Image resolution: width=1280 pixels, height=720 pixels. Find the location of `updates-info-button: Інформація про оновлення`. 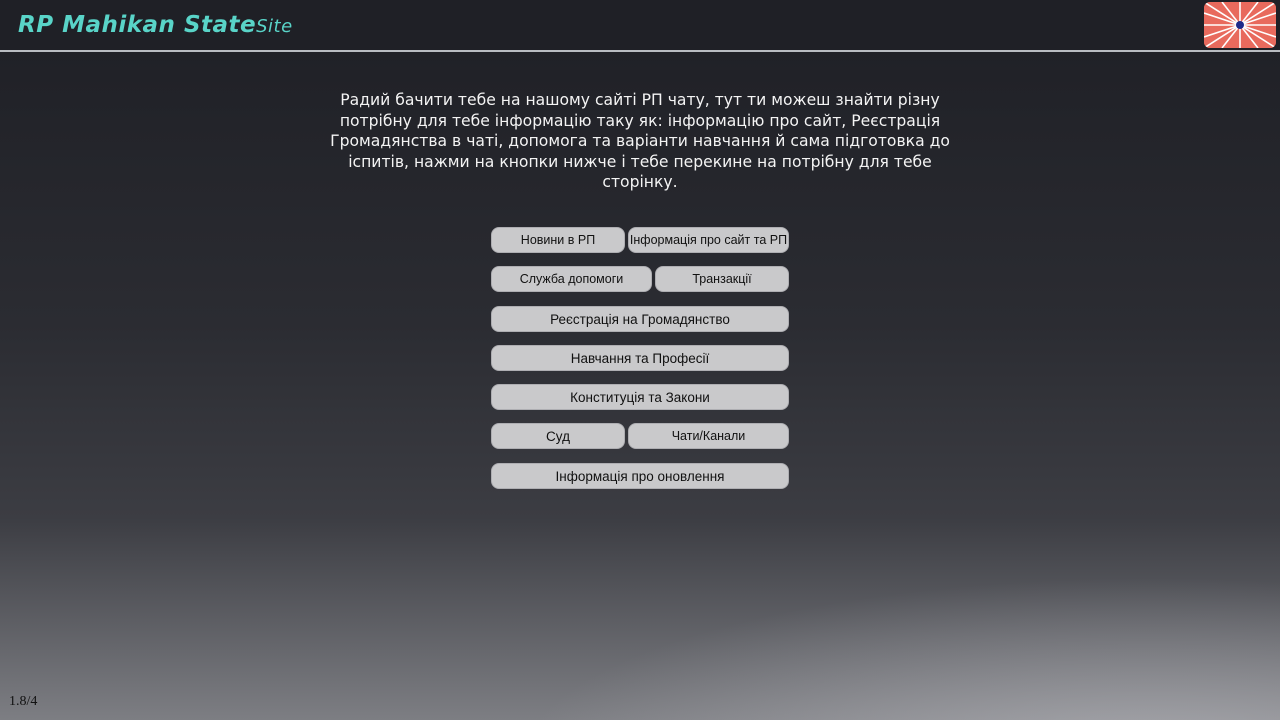

updates-info-button: Інформація про оновлення is located at coordinates (640, 476).